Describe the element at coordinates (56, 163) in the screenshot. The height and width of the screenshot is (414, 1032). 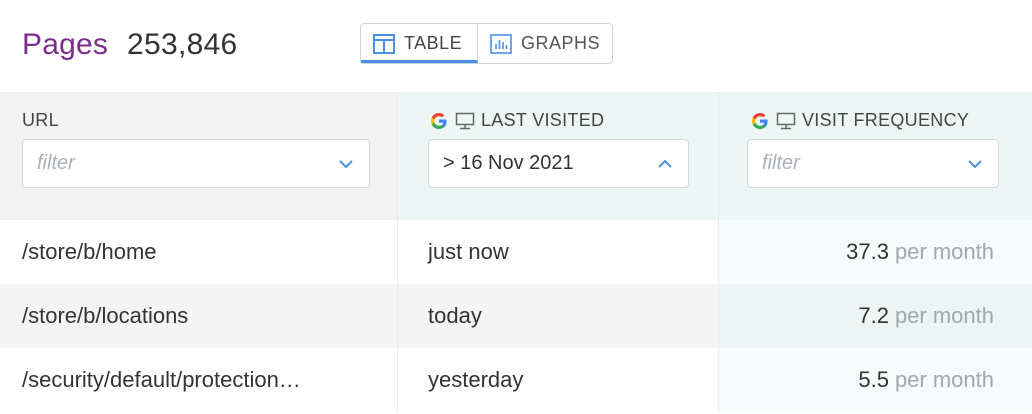
I see `url-filter-placeholder: filter` at that location.